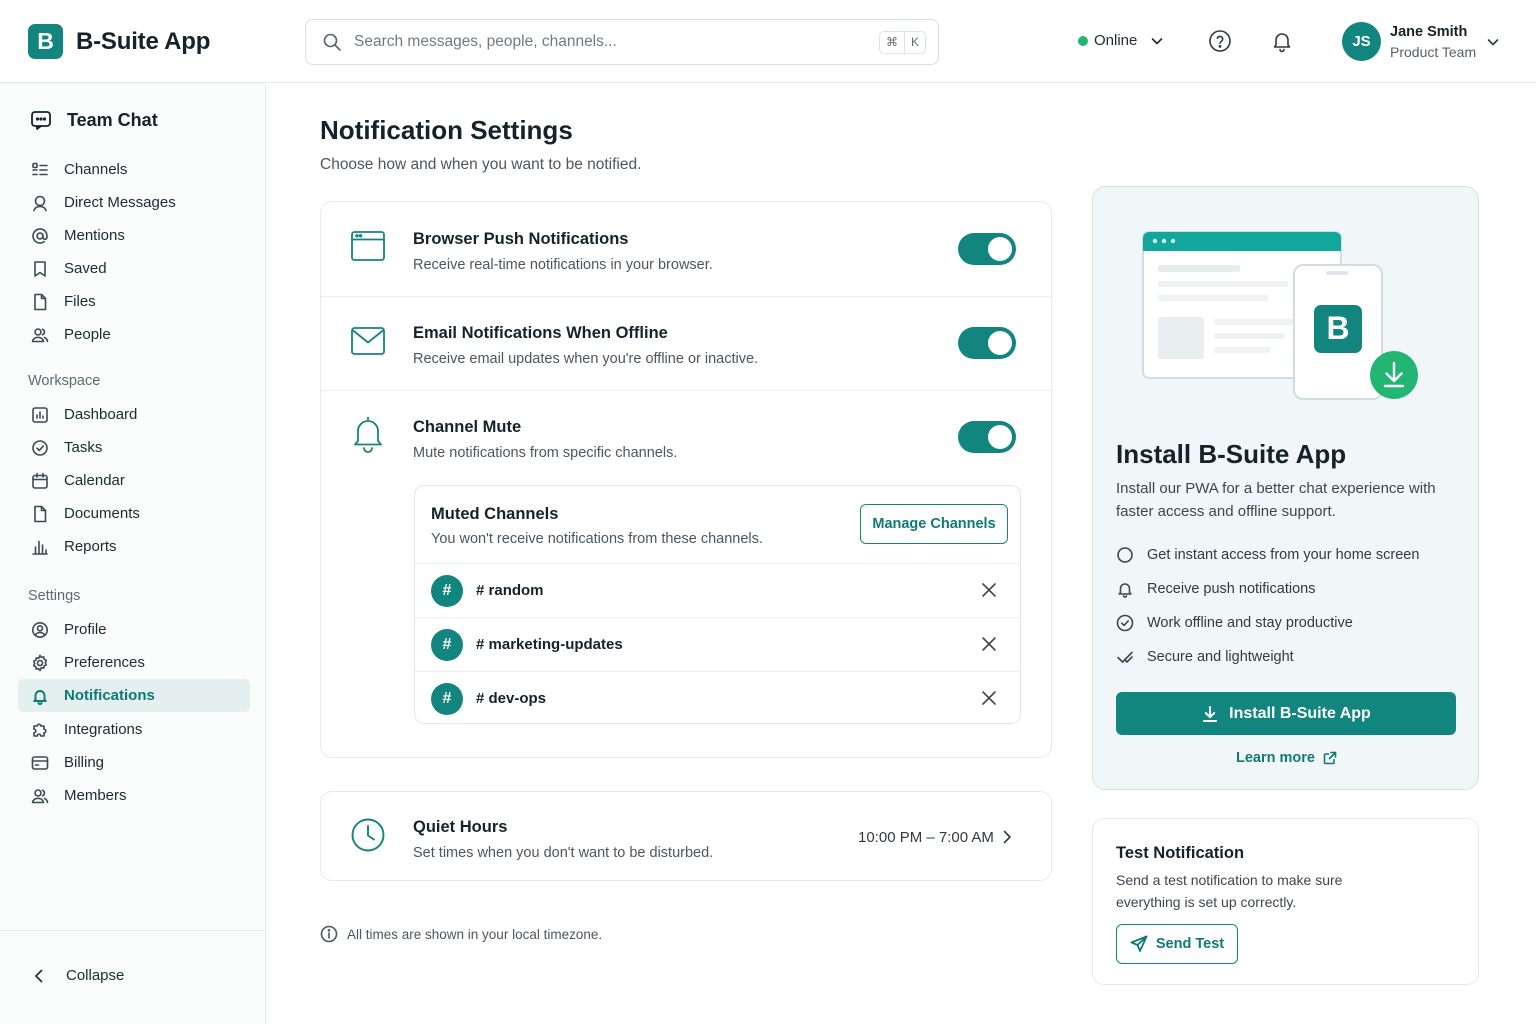  I want to click on sidebar-item-integrations: Integrations, so click(134, 729).